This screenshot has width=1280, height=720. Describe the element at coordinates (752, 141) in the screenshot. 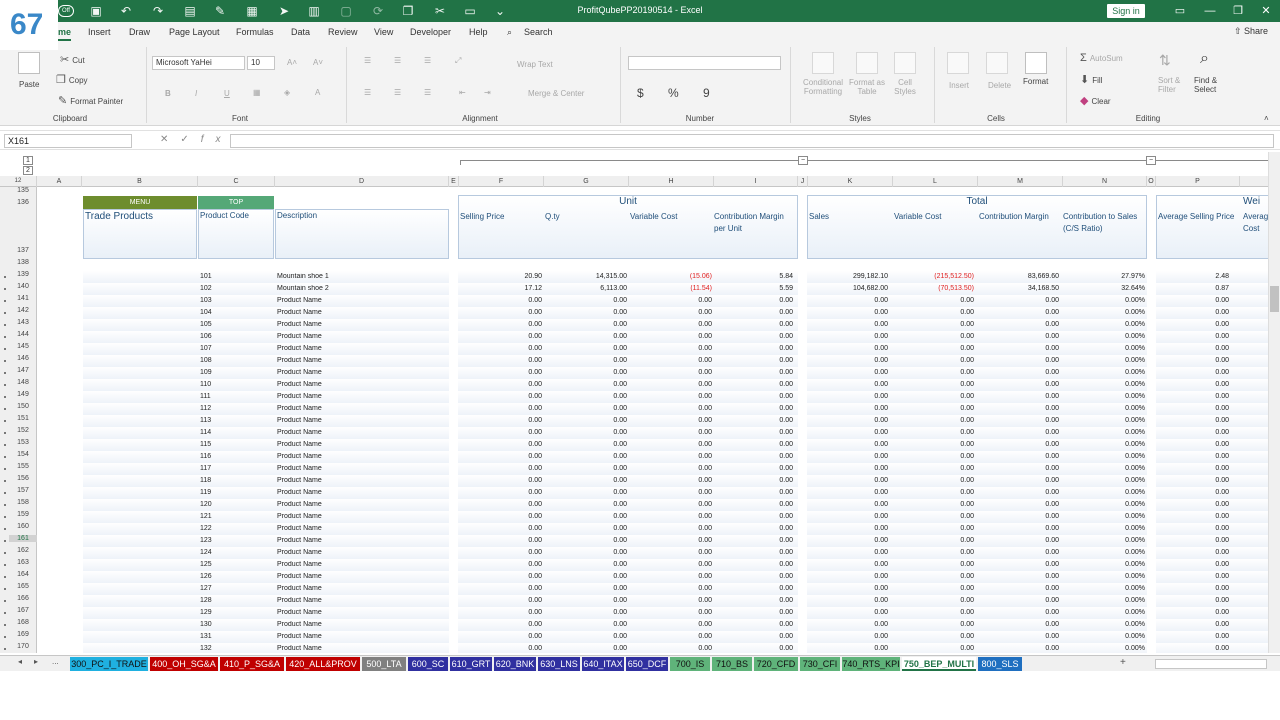

I see `formula-input` at that location.